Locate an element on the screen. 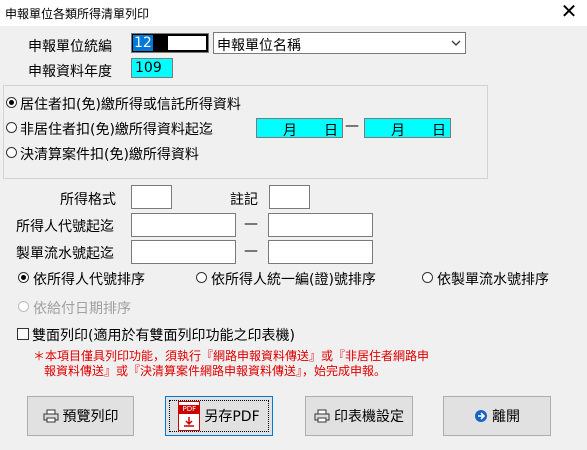 The width and height of the screenshot is (587, 450). start-month-label: 月 is located at coordinates (290, 131).